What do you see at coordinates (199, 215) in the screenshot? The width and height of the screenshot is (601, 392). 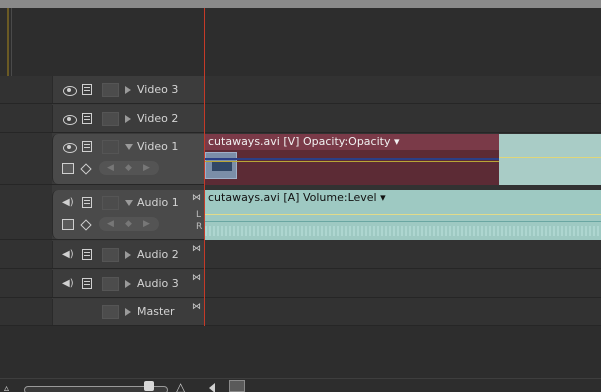 I see `channel-left-label: L` at bounding box center [199, 215].